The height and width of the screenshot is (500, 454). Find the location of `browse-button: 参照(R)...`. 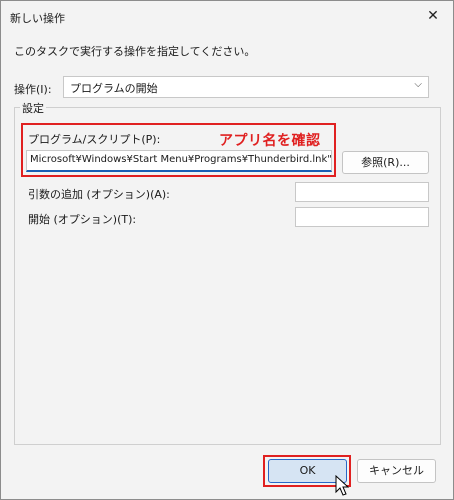

browse-button: 参照(R)... is located at coordinates (385, 162).